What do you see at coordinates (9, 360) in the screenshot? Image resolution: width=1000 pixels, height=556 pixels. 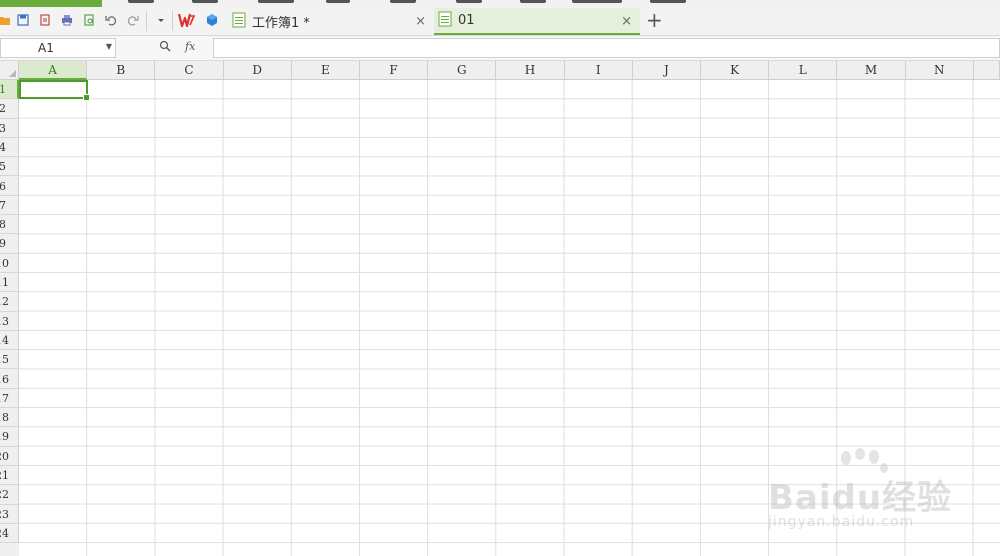 I see `row-header-15: 15` at bounding box center [9, 360].